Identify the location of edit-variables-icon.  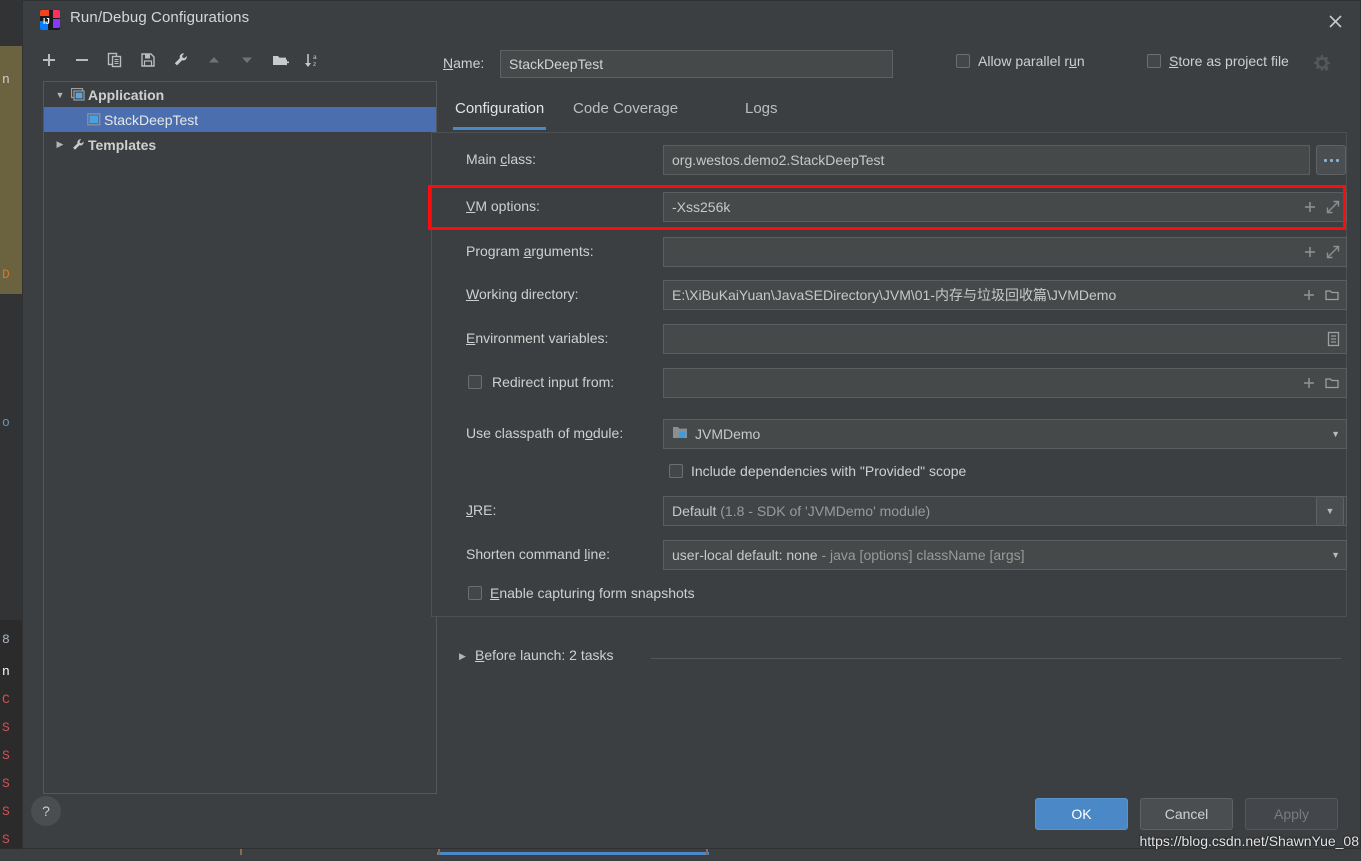
(1333, 339).